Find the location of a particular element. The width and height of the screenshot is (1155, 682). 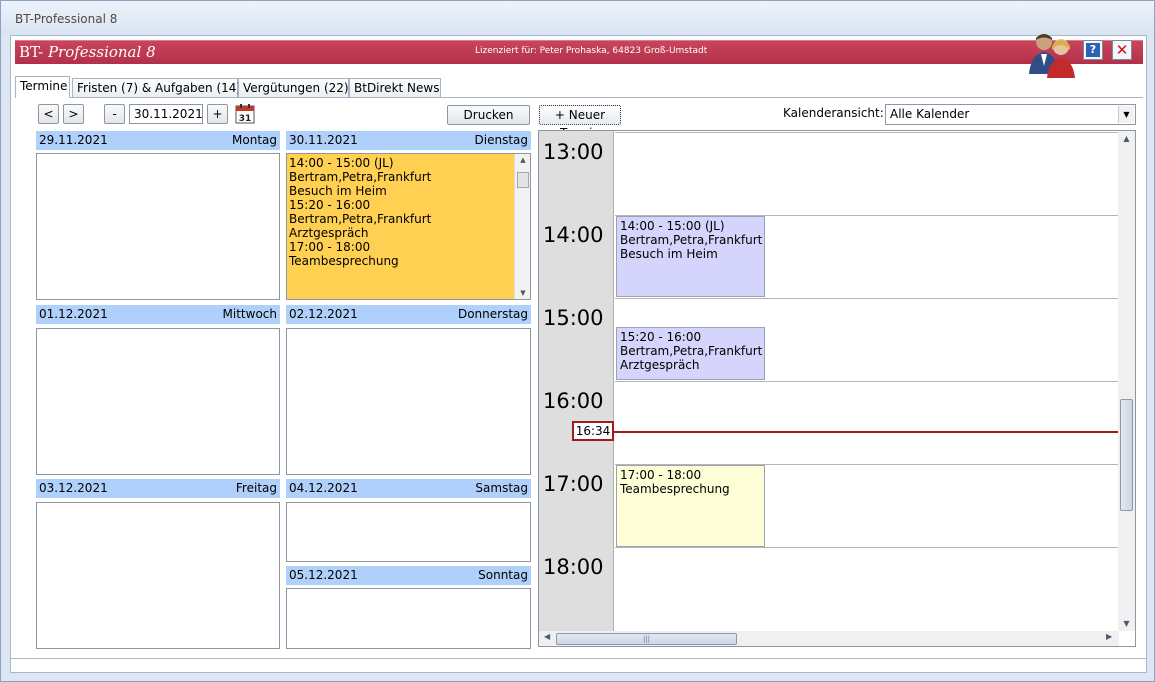

hour-label: 14:00 is located at coordinates (573, 235).